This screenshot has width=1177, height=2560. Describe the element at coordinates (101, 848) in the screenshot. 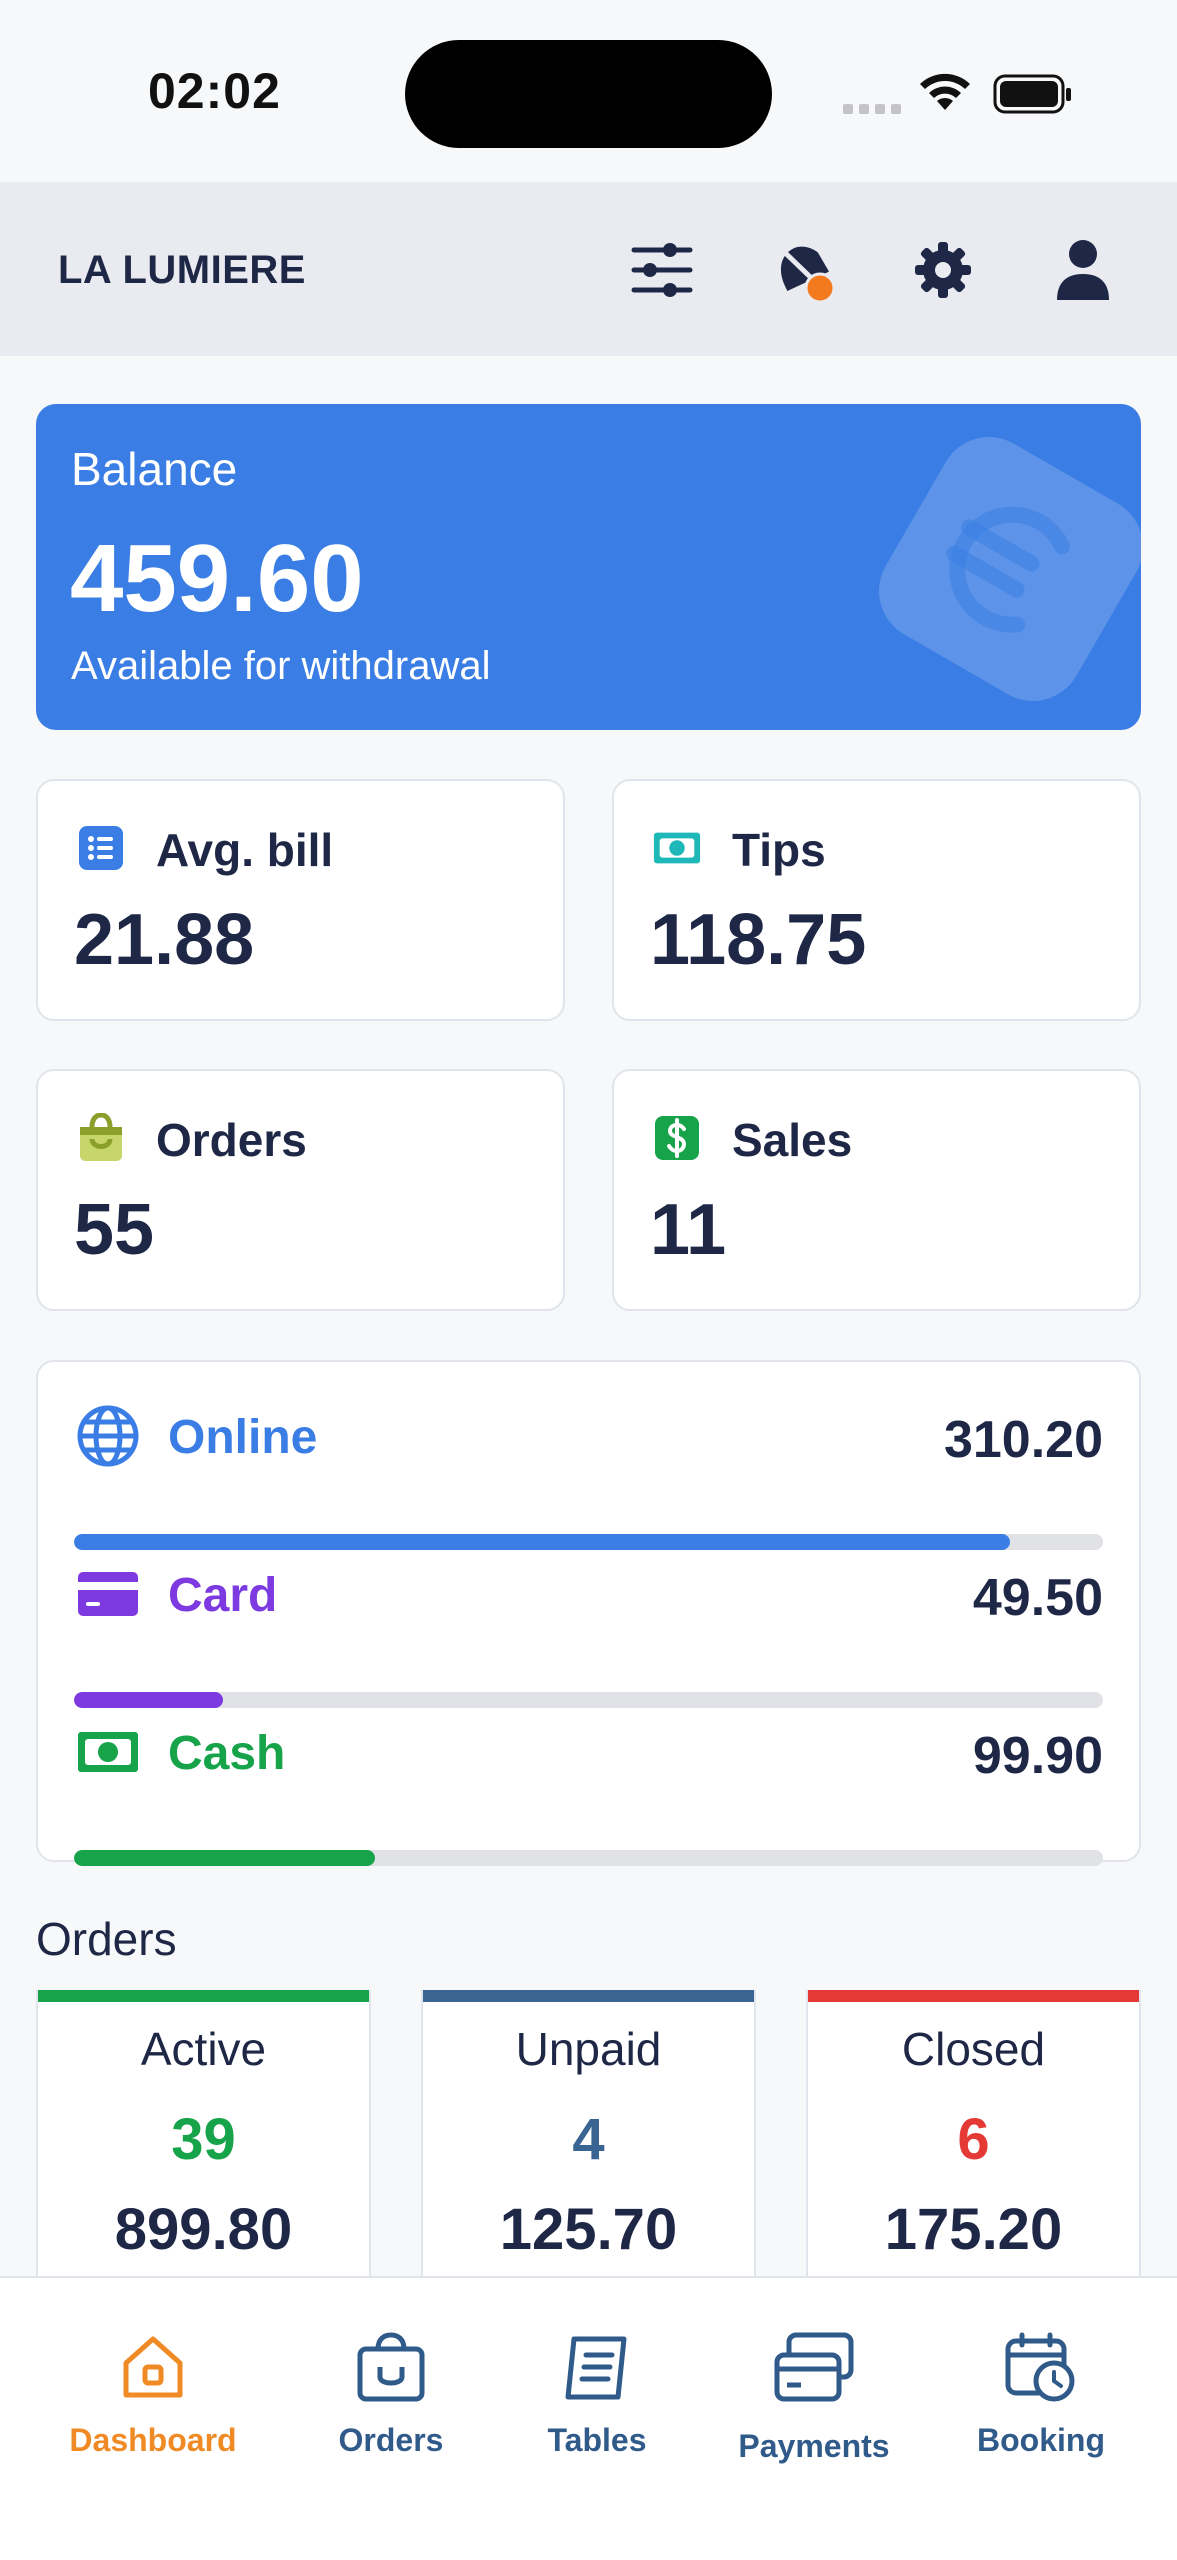

I see `list-icon` at that location.